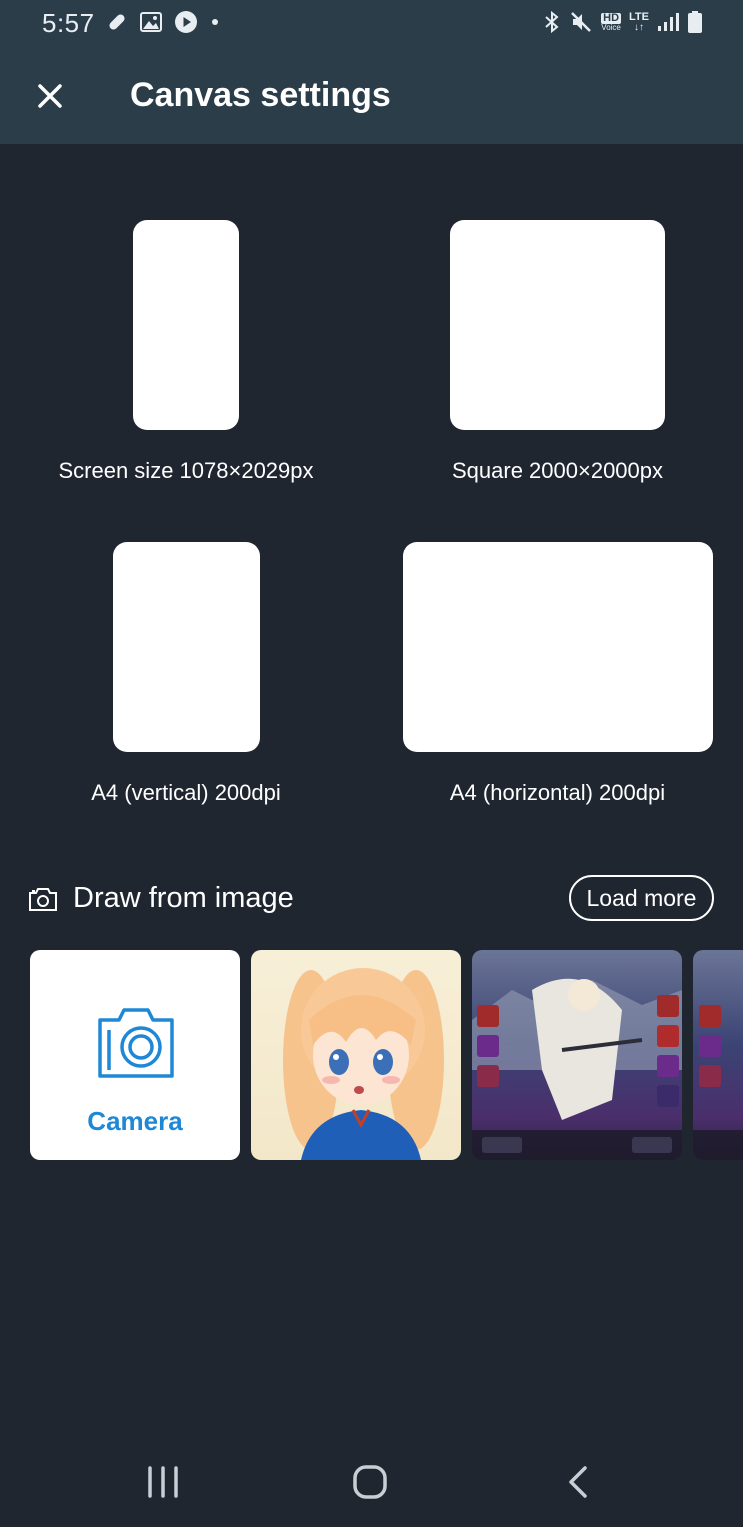 The image size is (743, 1527). What do you see at coordinates (135, 1121) in the screenshot?
I see `camera-label: Camera` at bounding box center [135, 1121].